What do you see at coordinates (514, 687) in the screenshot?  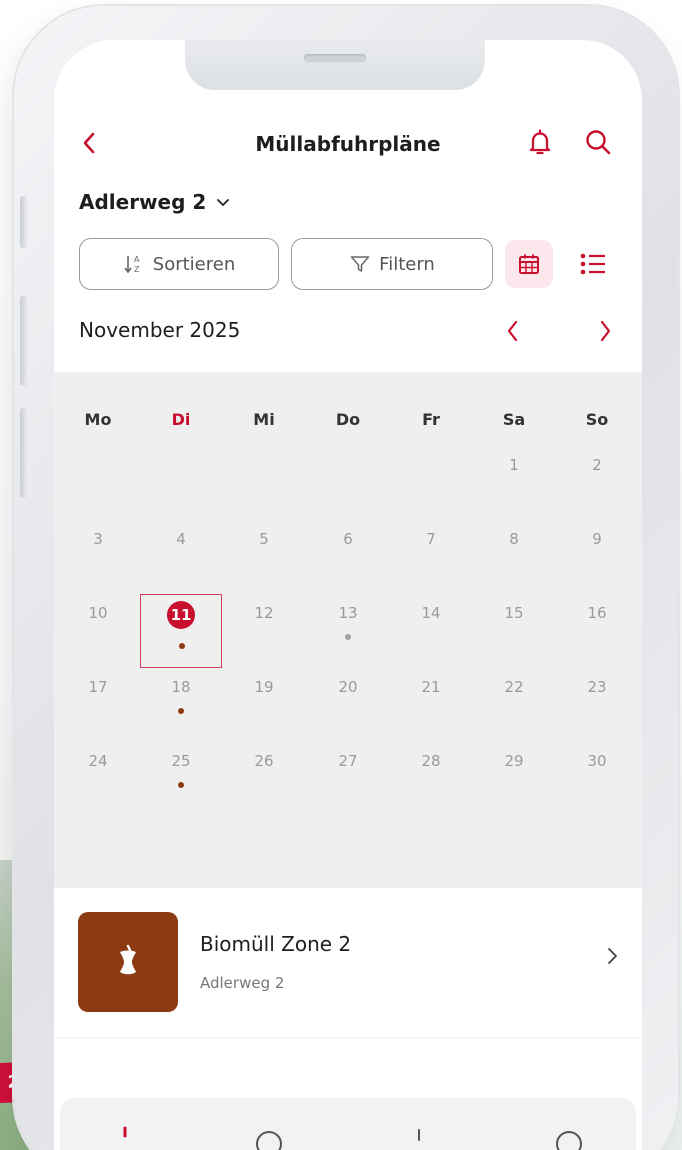 I see `calendar-day-number: 22` at bounding box center [514, 687].